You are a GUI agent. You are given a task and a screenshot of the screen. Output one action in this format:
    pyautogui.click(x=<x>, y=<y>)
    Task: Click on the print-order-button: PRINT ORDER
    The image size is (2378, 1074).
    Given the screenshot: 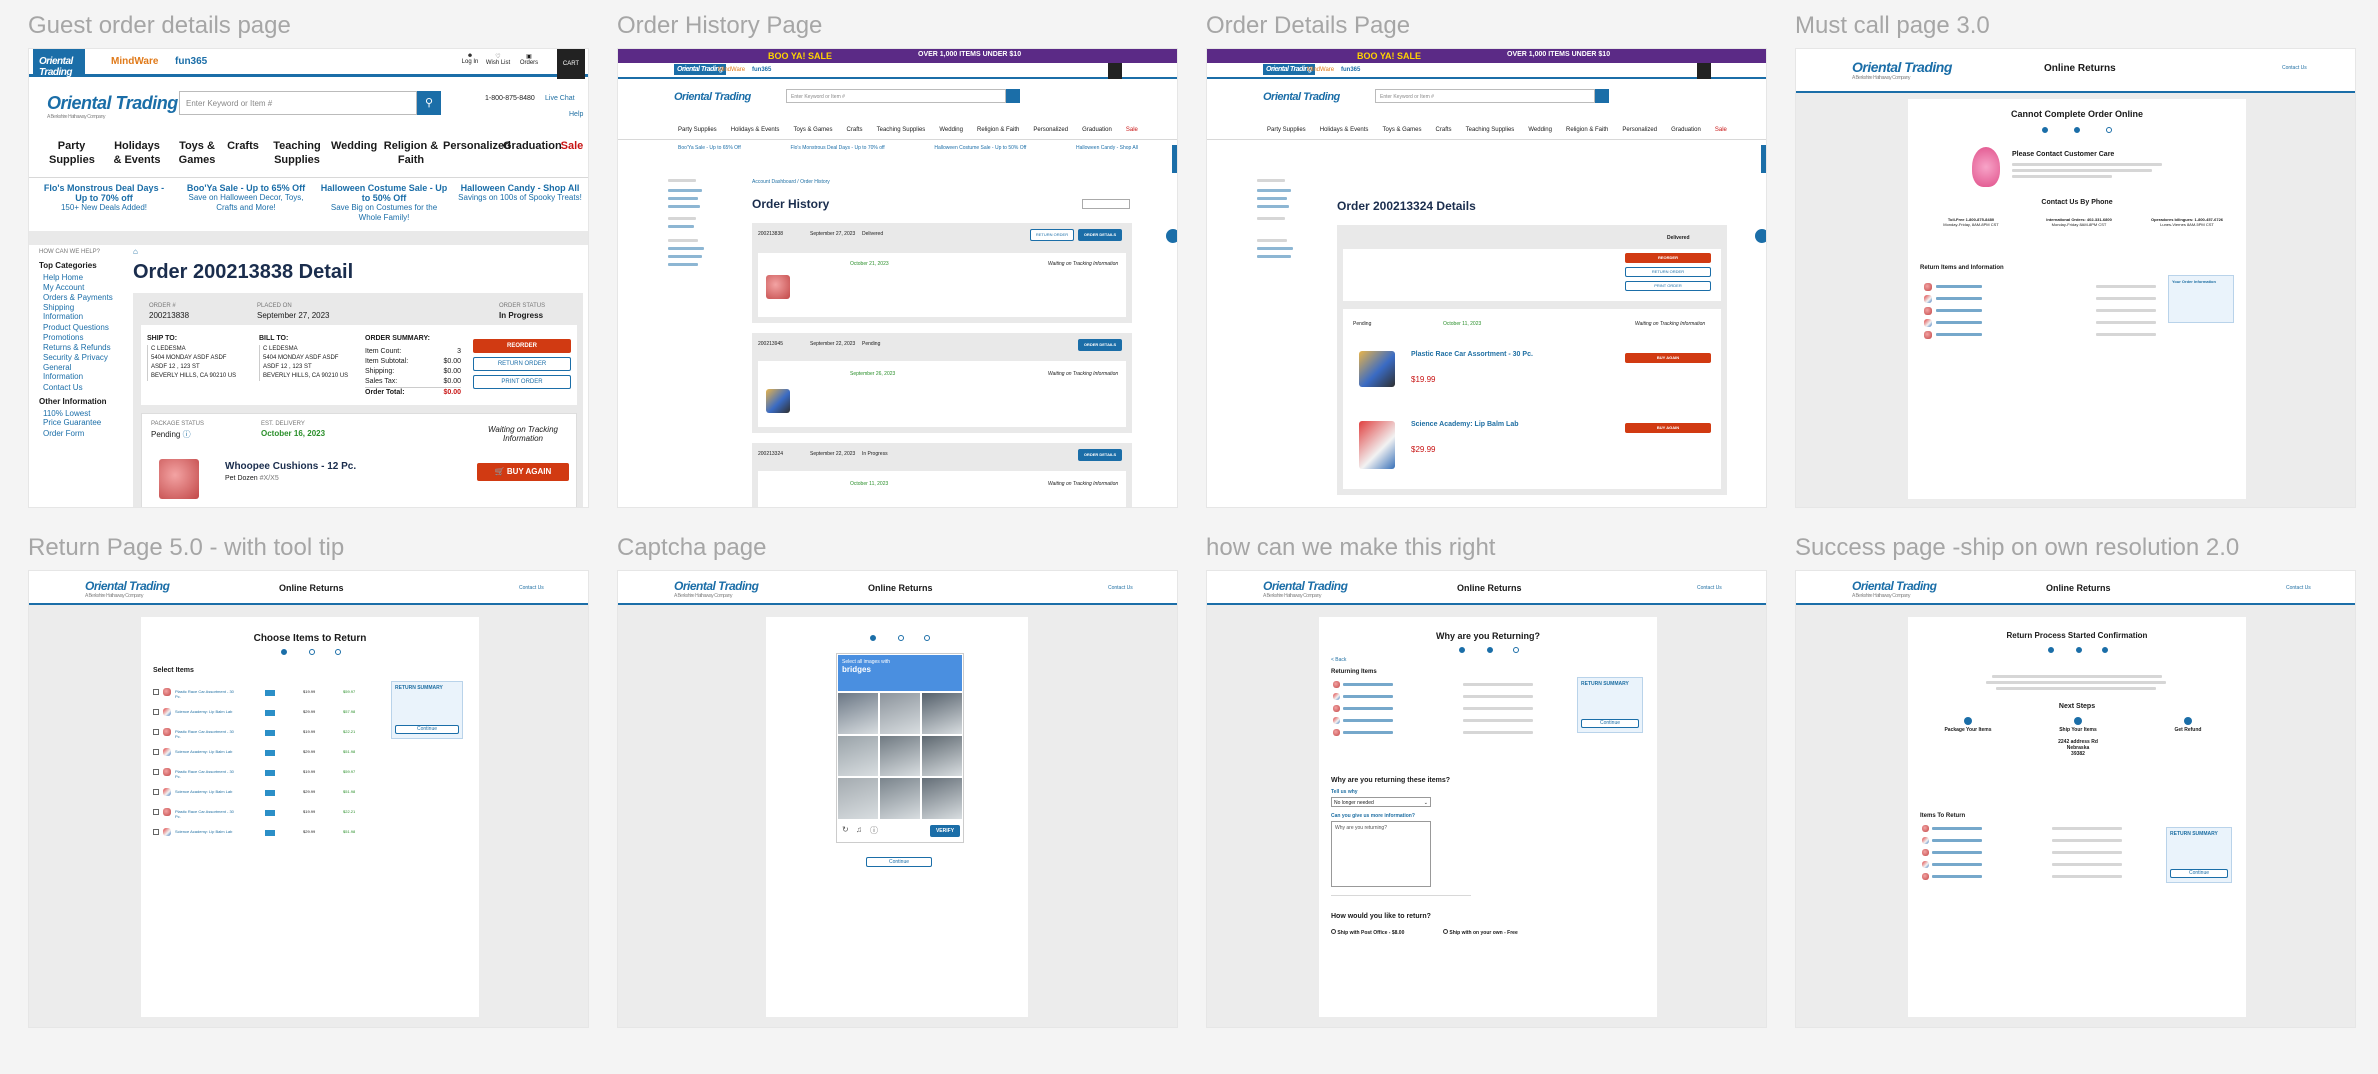 What is the action you would take?
    pyautogui.click(x=522, y=382)
    